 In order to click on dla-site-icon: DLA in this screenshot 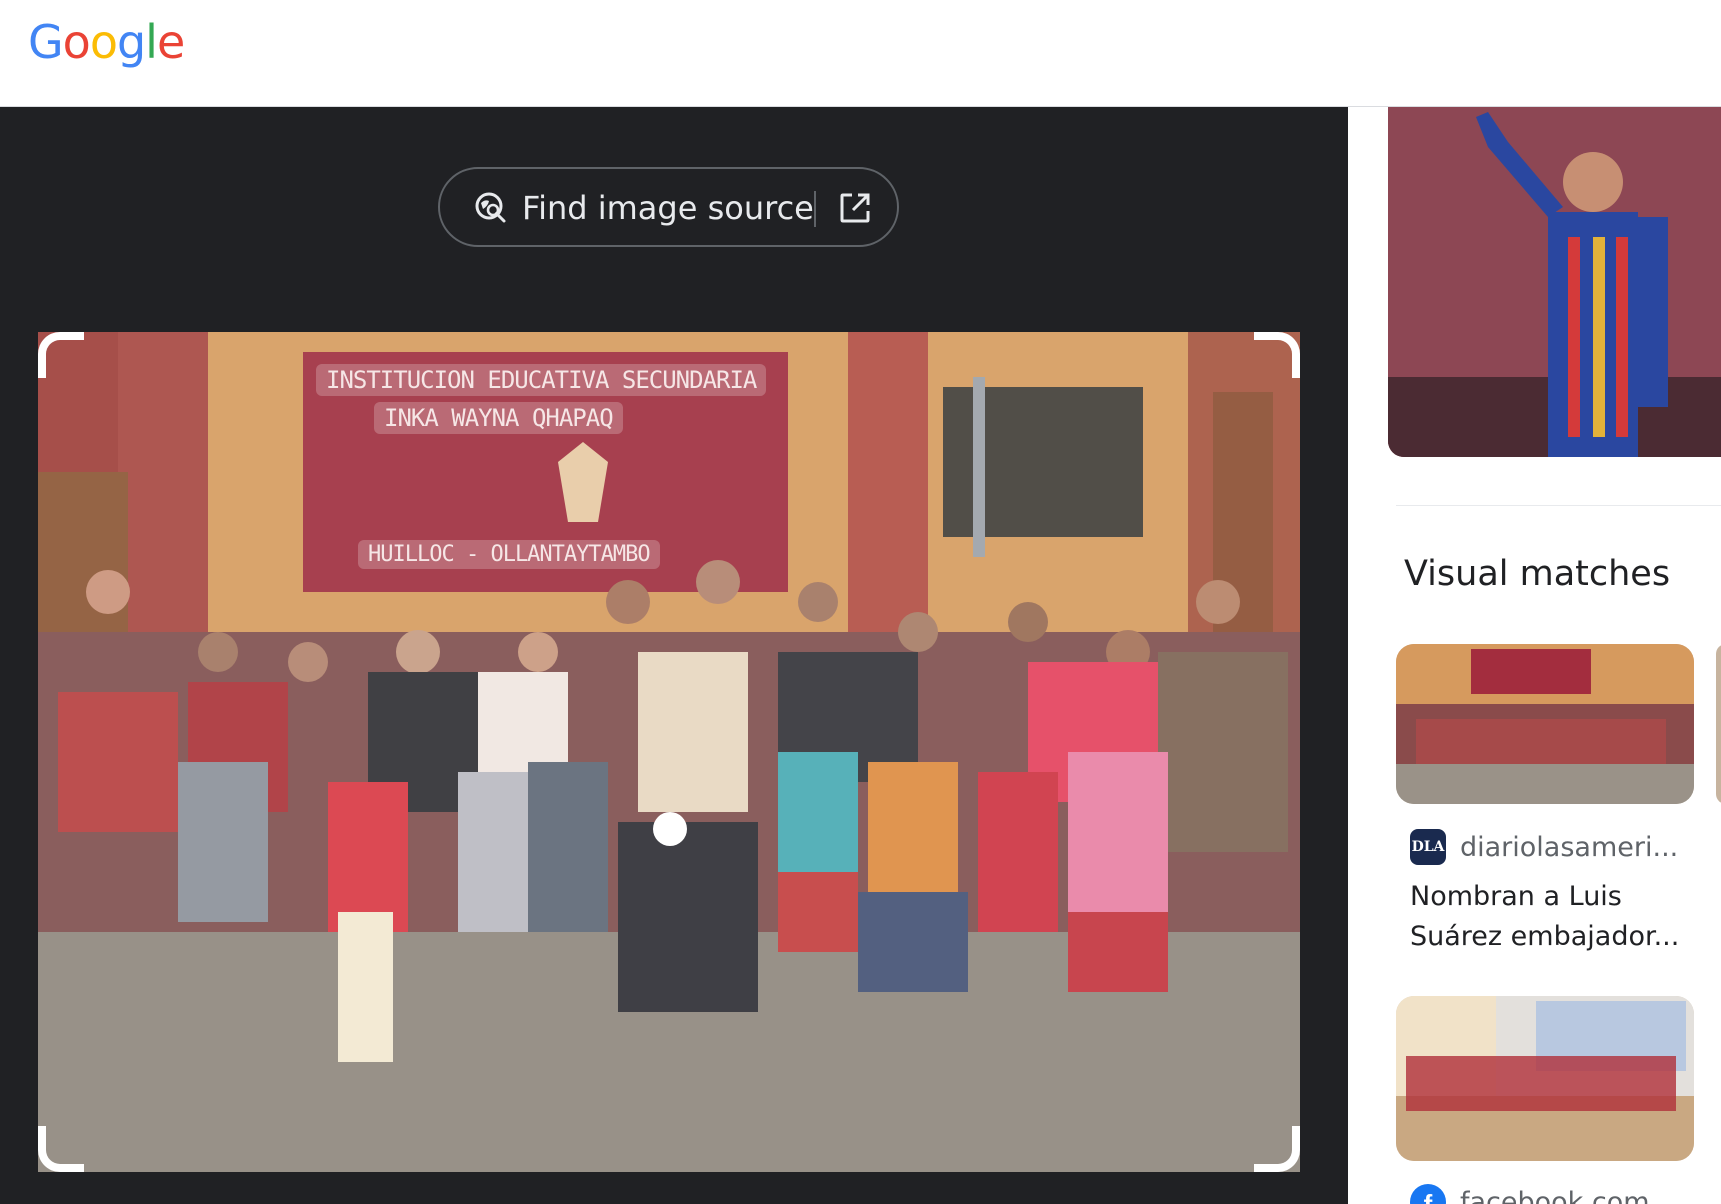, I will do `click(1428, 847)`.